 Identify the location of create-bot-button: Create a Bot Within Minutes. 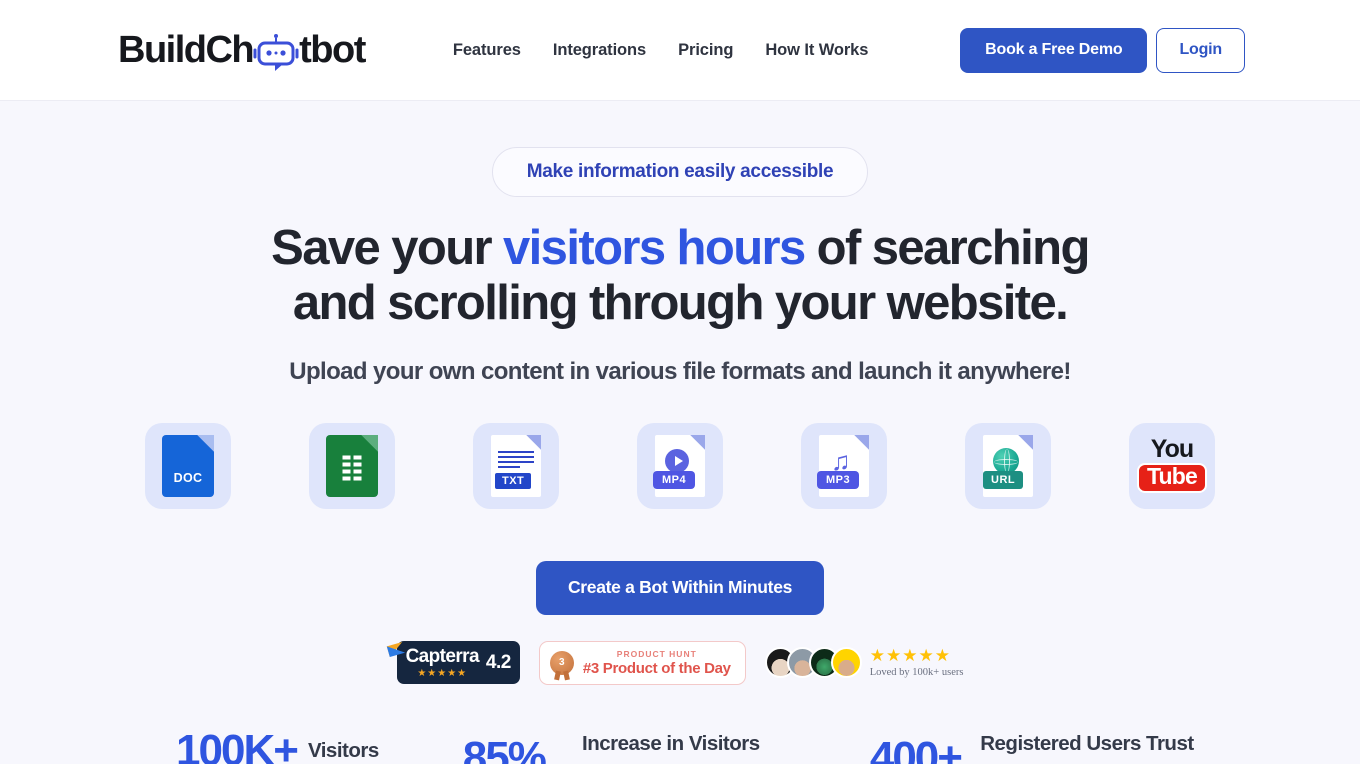
(680, 587).